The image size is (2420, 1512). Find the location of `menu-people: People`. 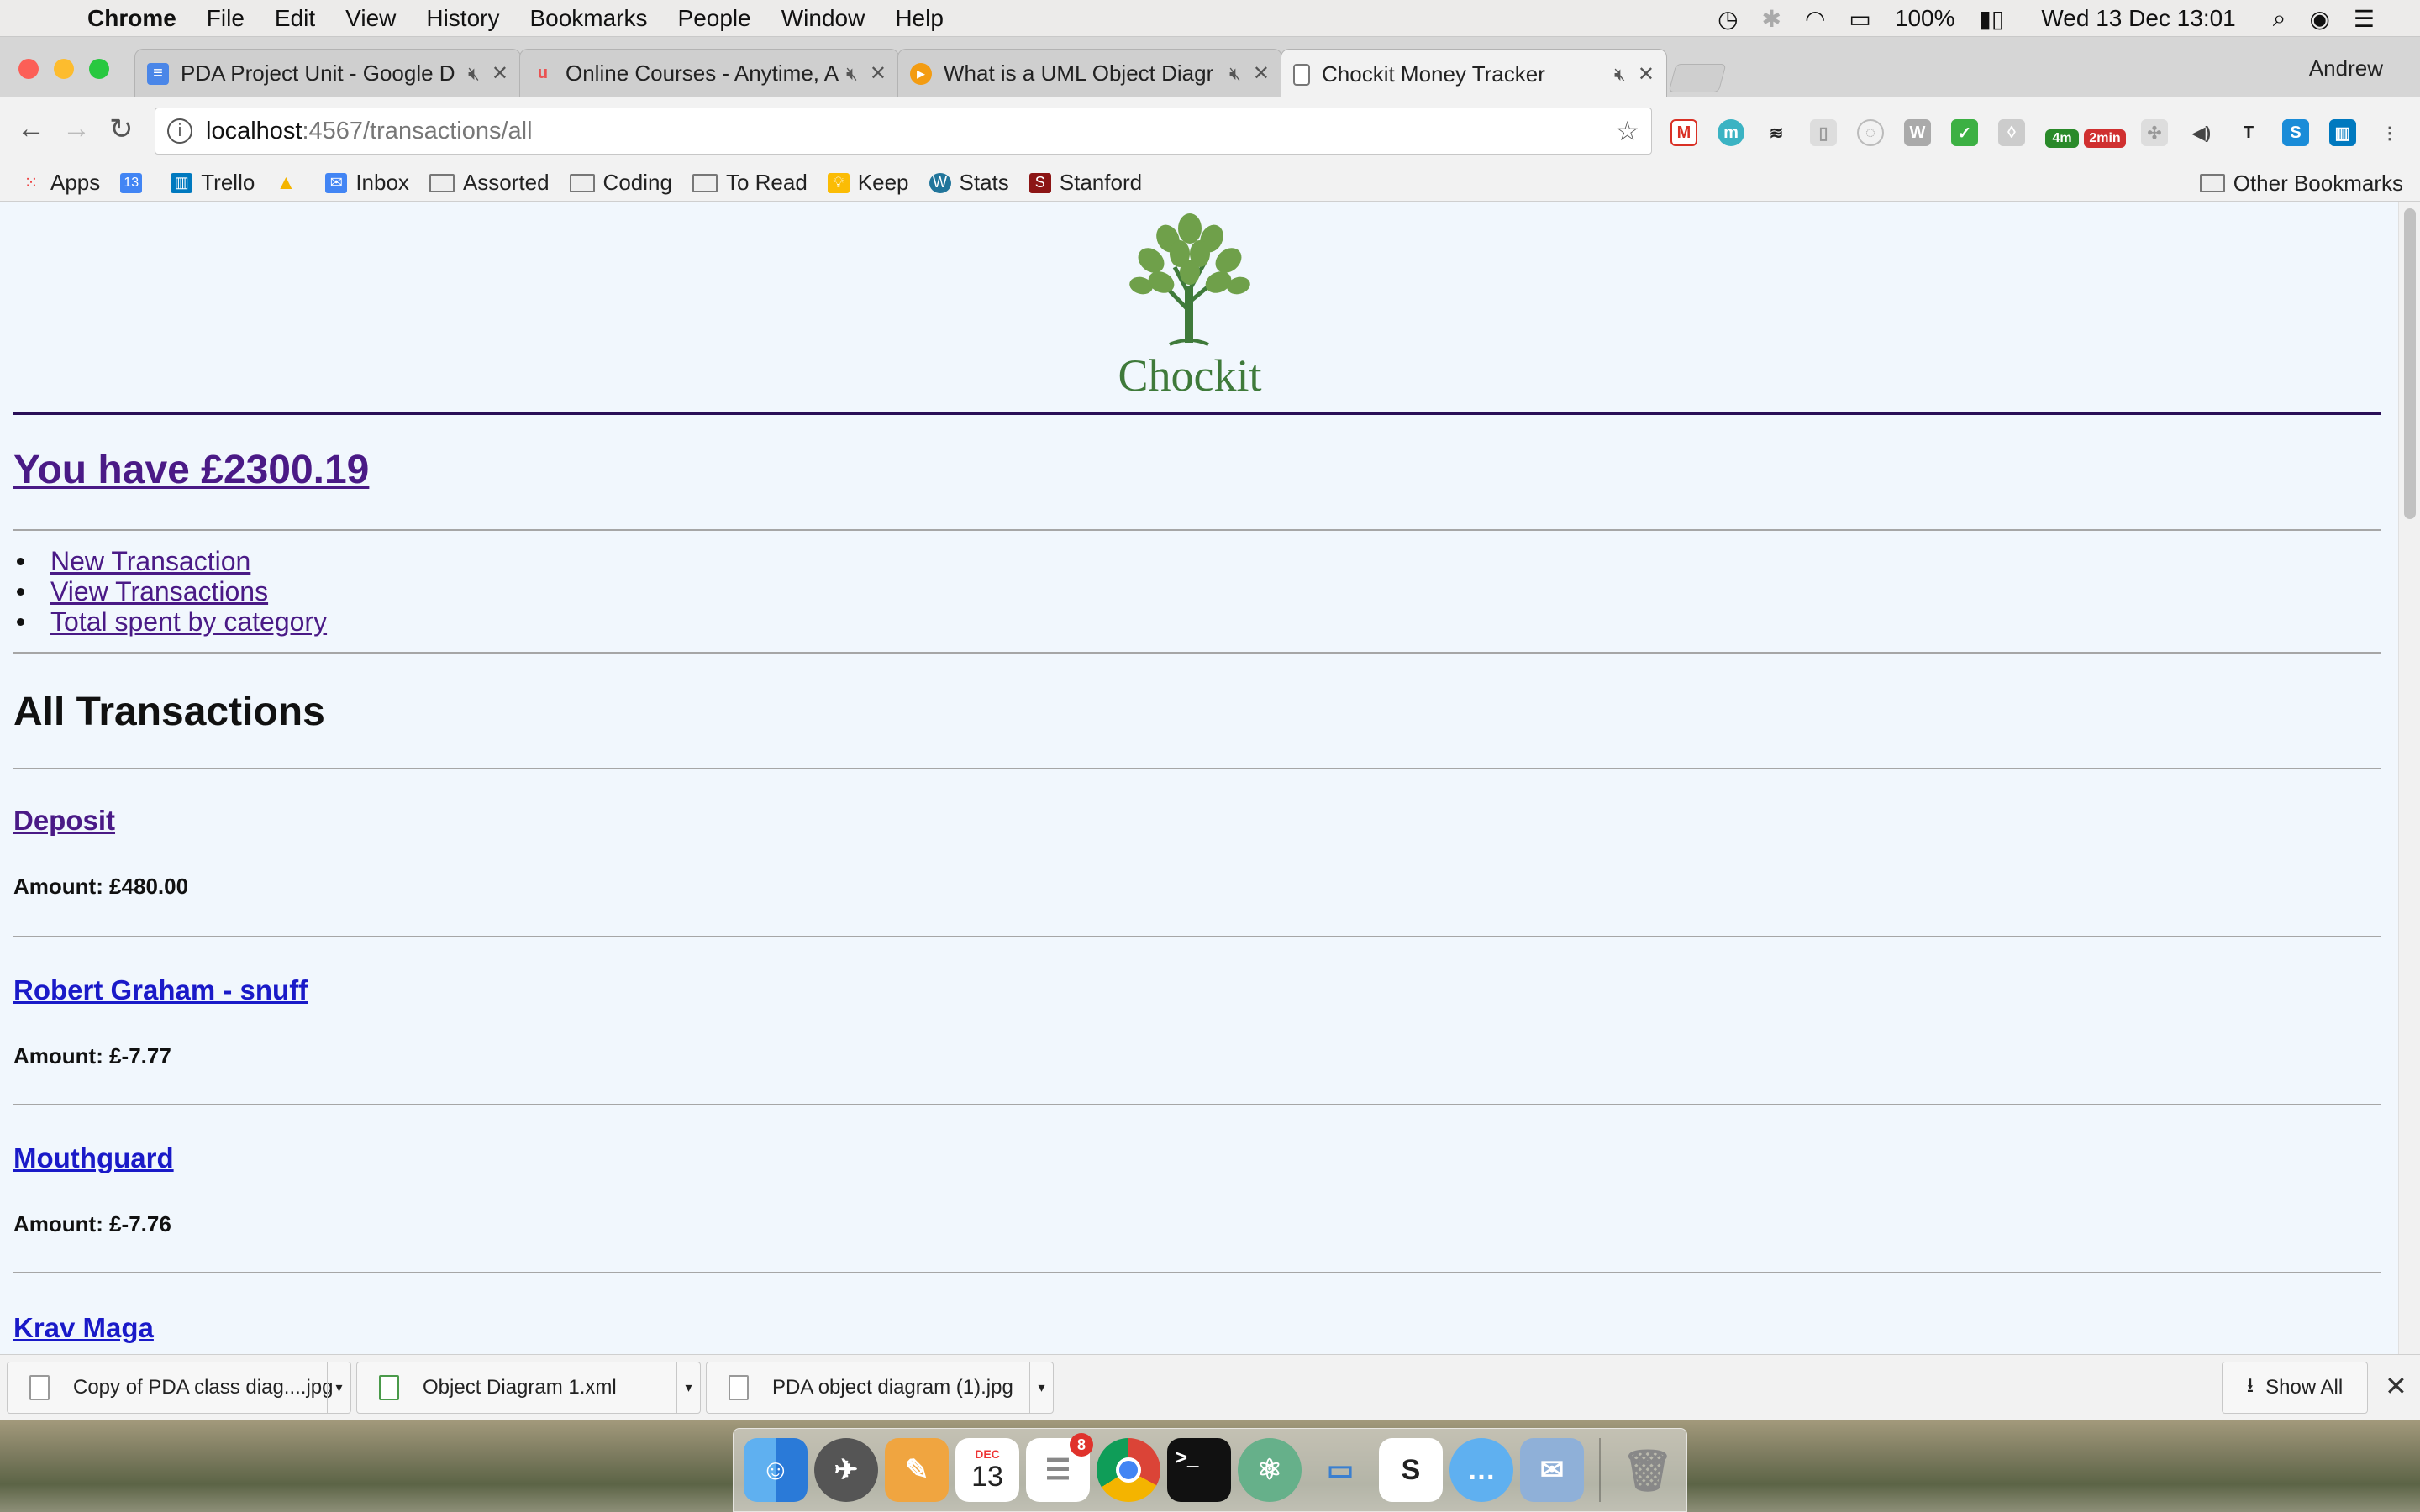

menu-people: People is located at coordinates (714, 18).